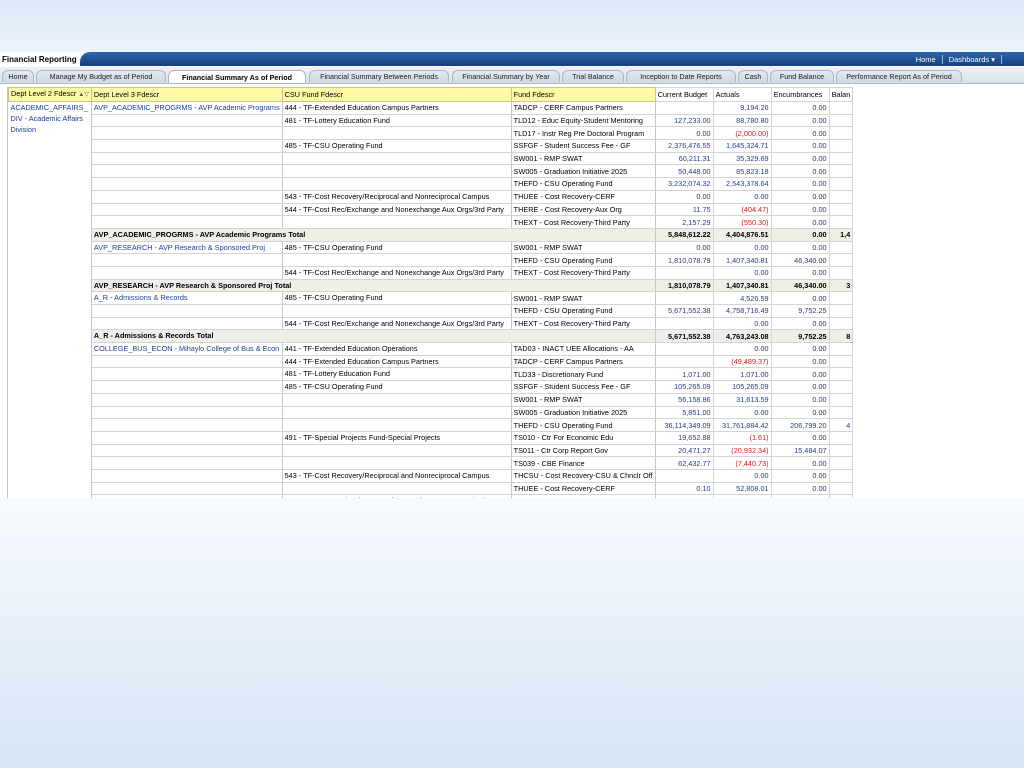  Describe the element at coordinates (742, 108) in the screenshot. I see `actuals-cell: 9,194.26` at that location.